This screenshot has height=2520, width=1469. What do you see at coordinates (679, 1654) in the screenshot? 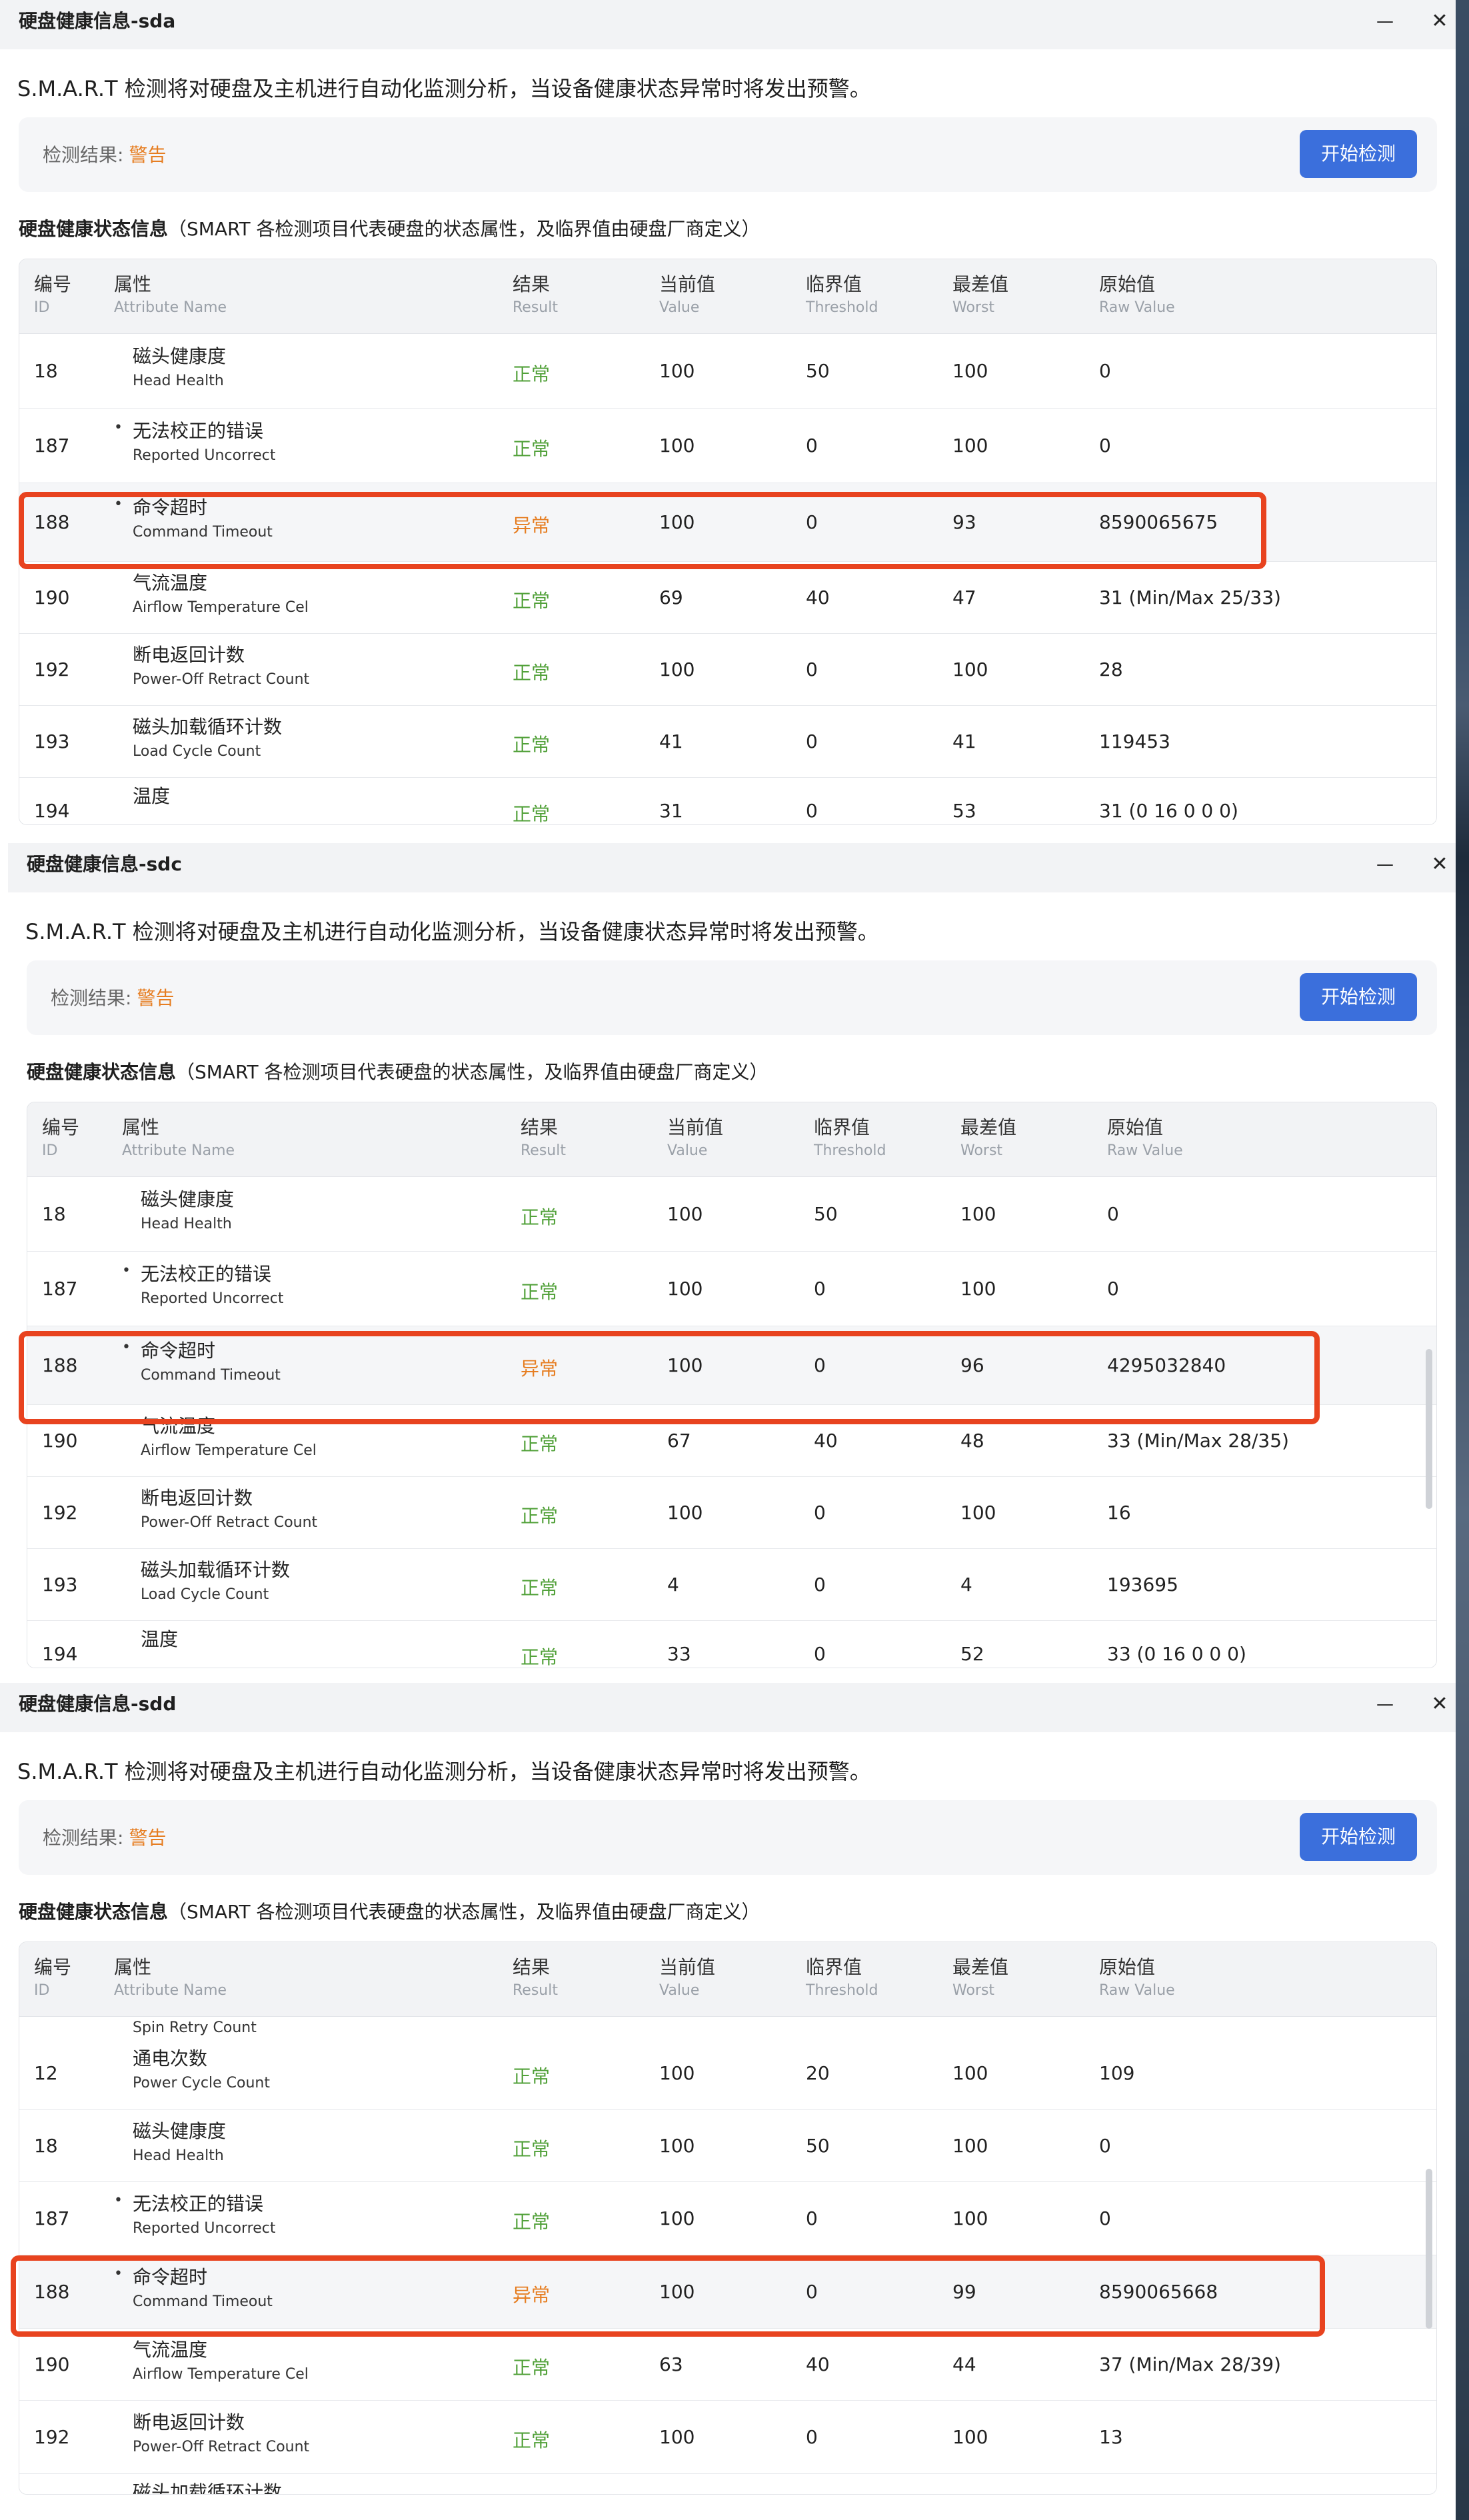
I see `attr-value: 33` at bounding box center [679, 1654].